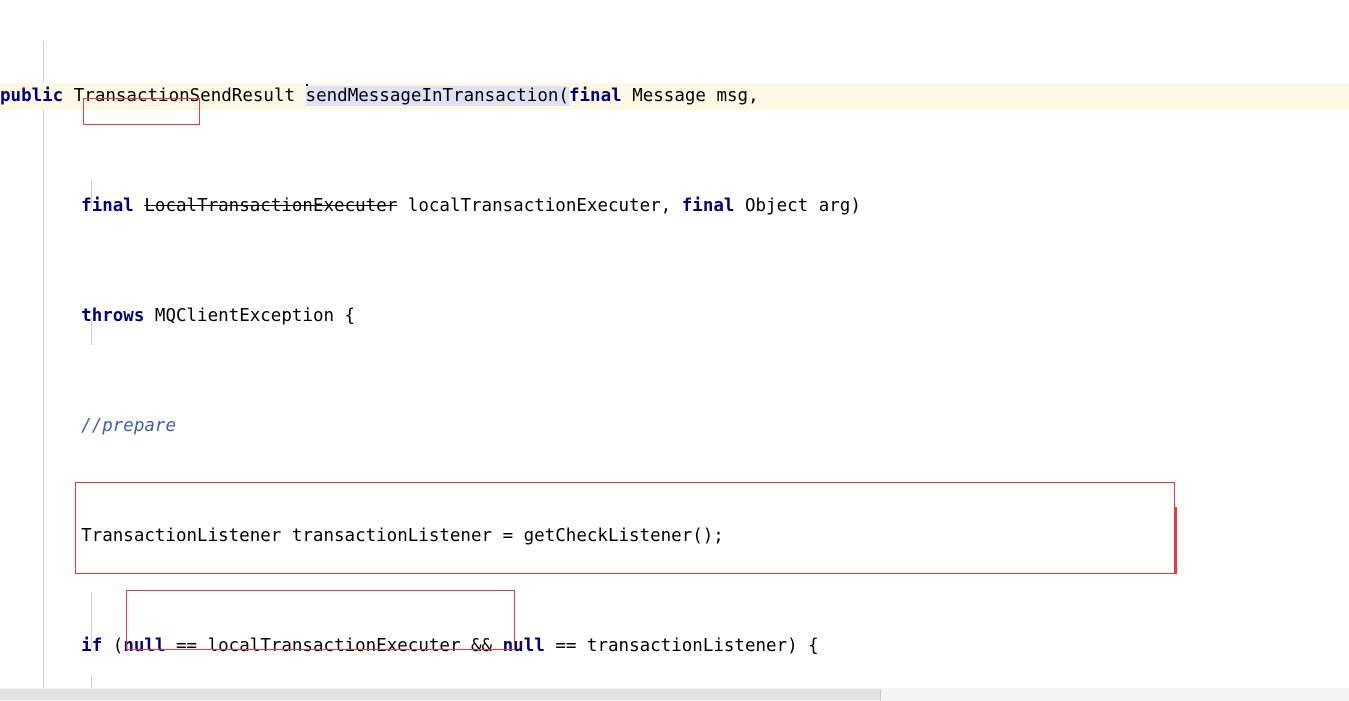 Image resolution: width=1349 pixels, height=701 pixels. Describe the element at coordinates (184, 95) in the screenshot. I see `type-transactionsendresult: TransactionSendResult` at that location.